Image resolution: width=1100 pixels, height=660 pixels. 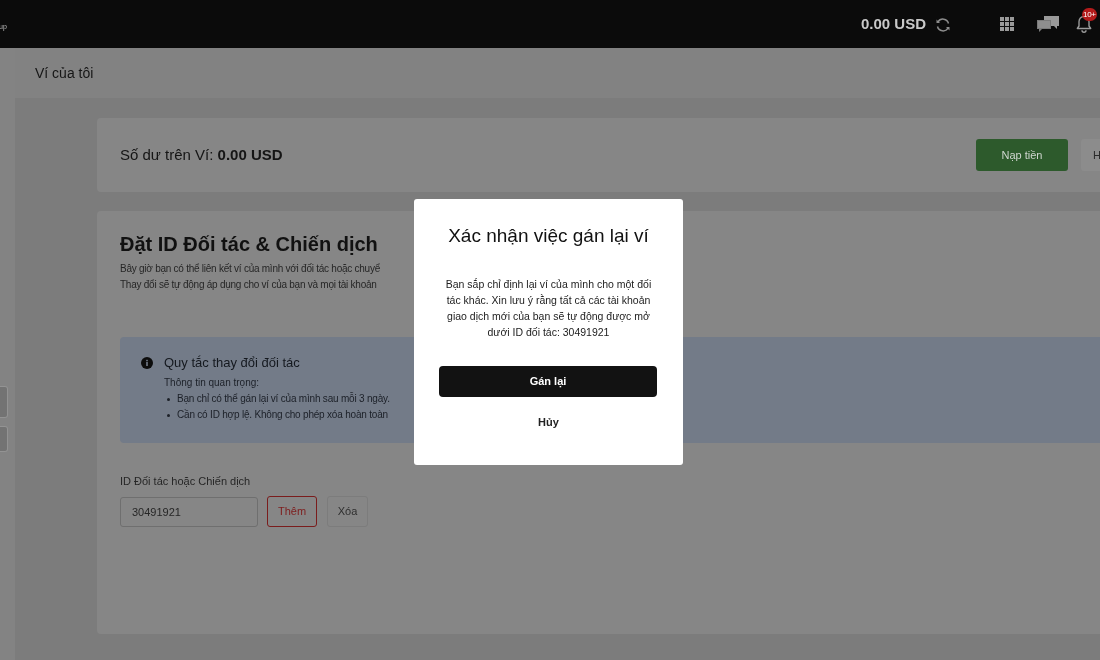 I want to click on dialog-message: Bạn sắp chỉ định lại ví của mình cho một đối tác khác. Xin lưu ý rằng tất cả các tài khoản giao dịch mới của bạn sẽ tự động được mở dưới ID đối tác: 30491921, so click(x=548, y=308).